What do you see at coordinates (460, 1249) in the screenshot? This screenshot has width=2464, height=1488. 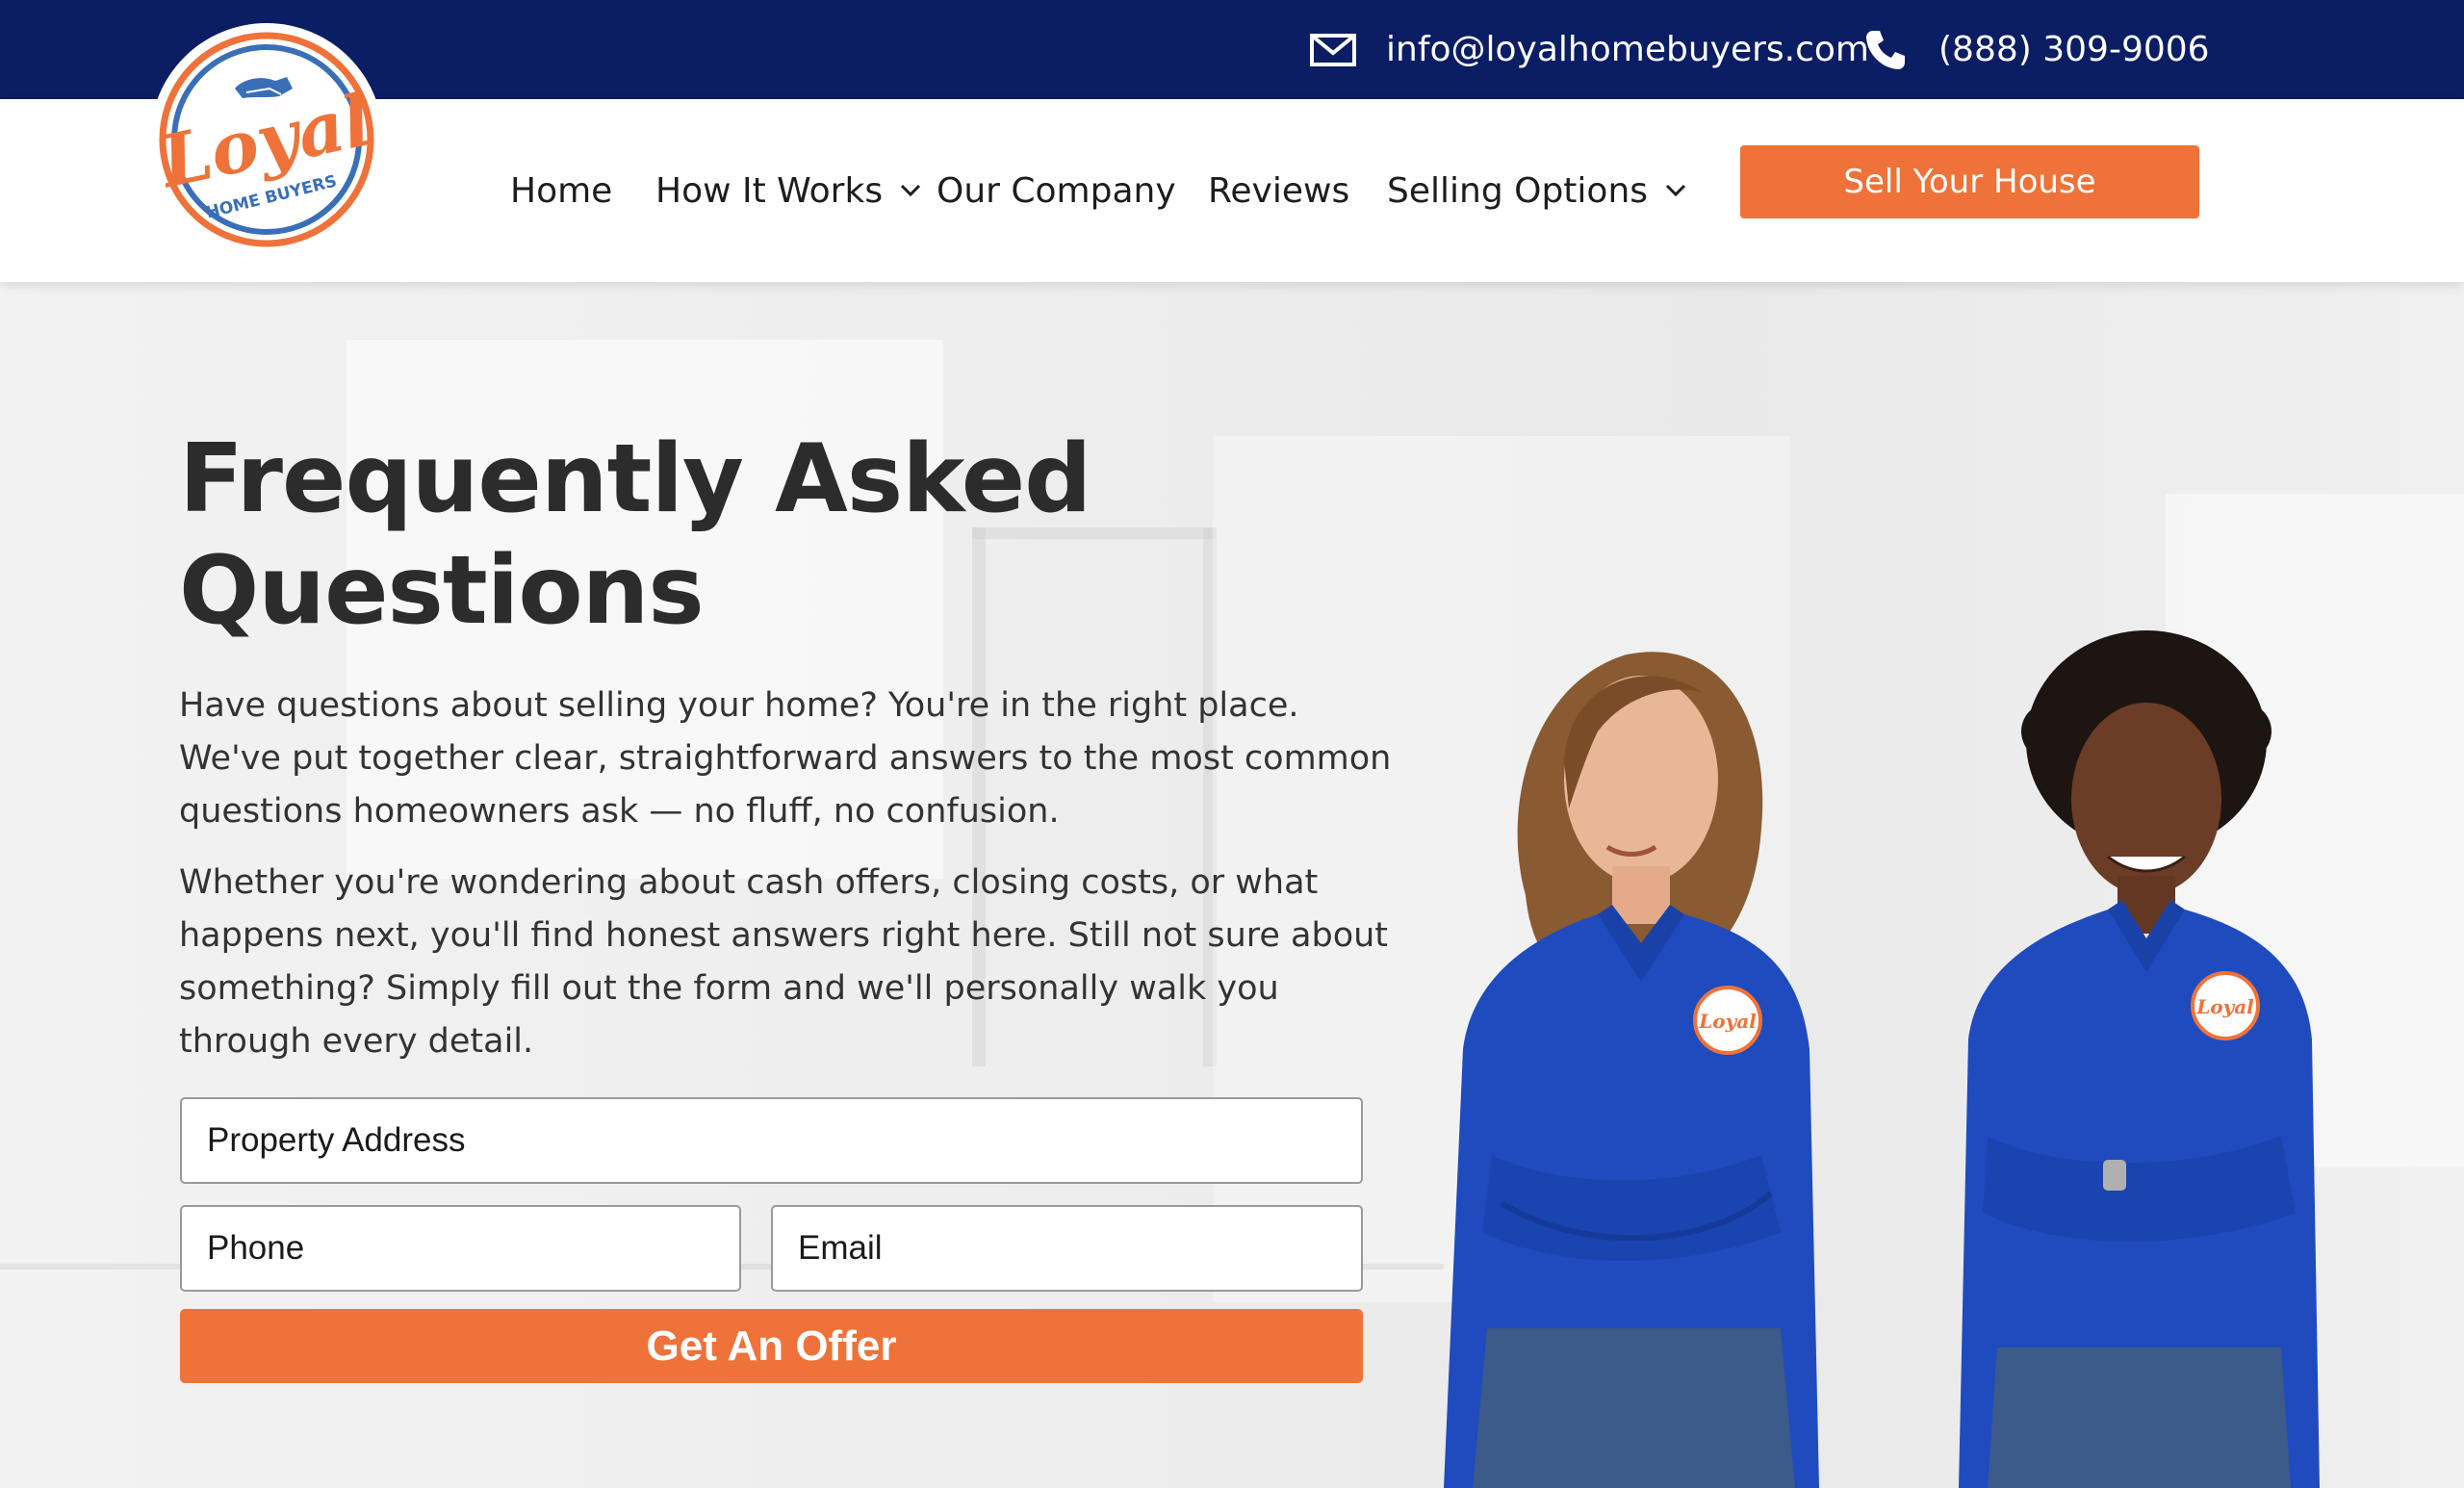 I see `phone-input: Phone` at bounding box center [460, 1249].